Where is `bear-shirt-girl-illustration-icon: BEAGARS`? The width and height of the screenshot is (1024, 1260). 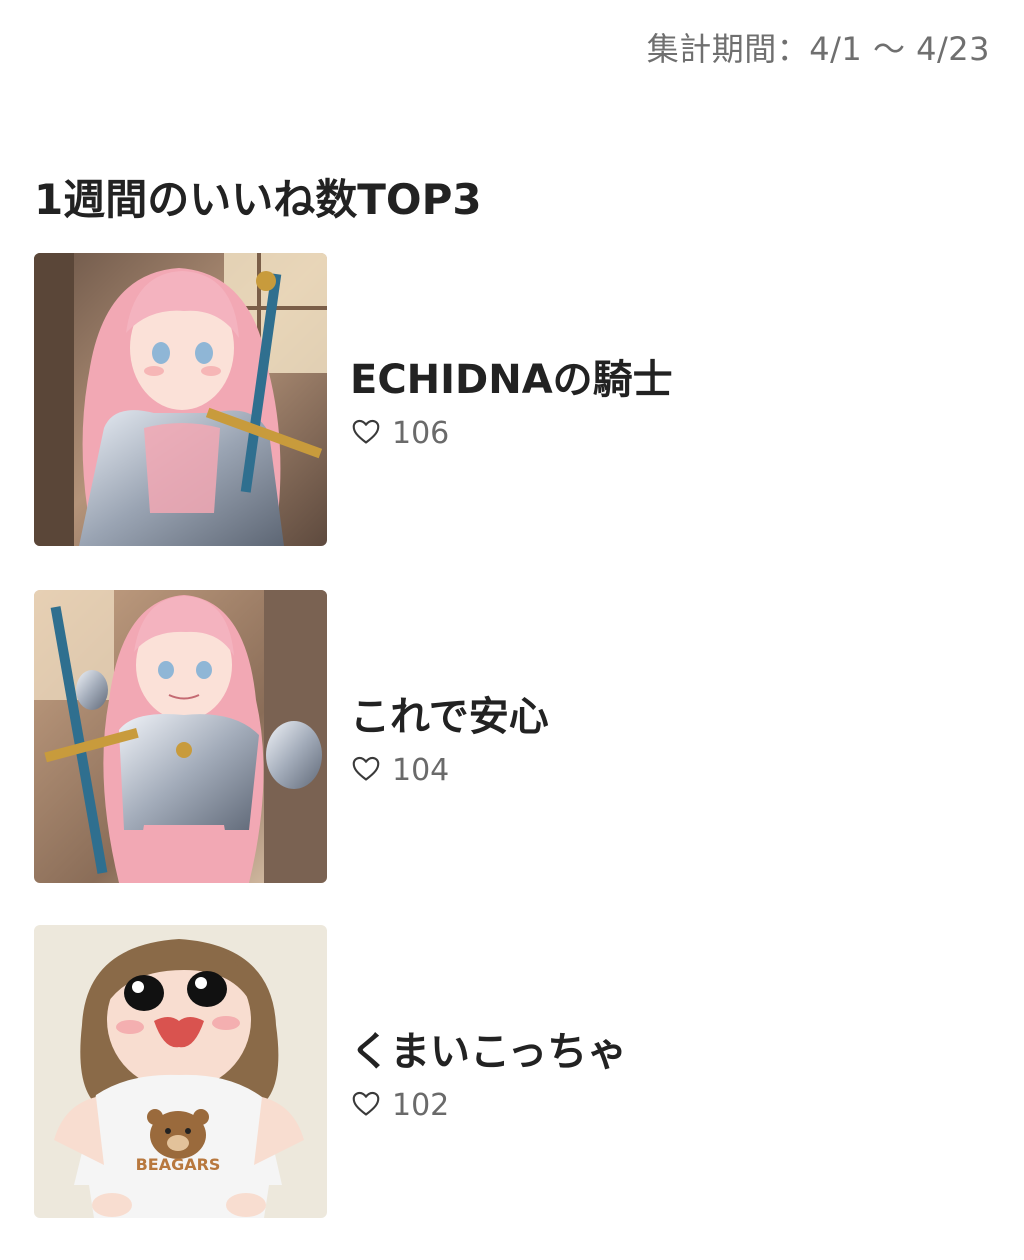 bear-shirt-girl-illustration-icon: BEAGARS is located at coordinates (180, 1071).